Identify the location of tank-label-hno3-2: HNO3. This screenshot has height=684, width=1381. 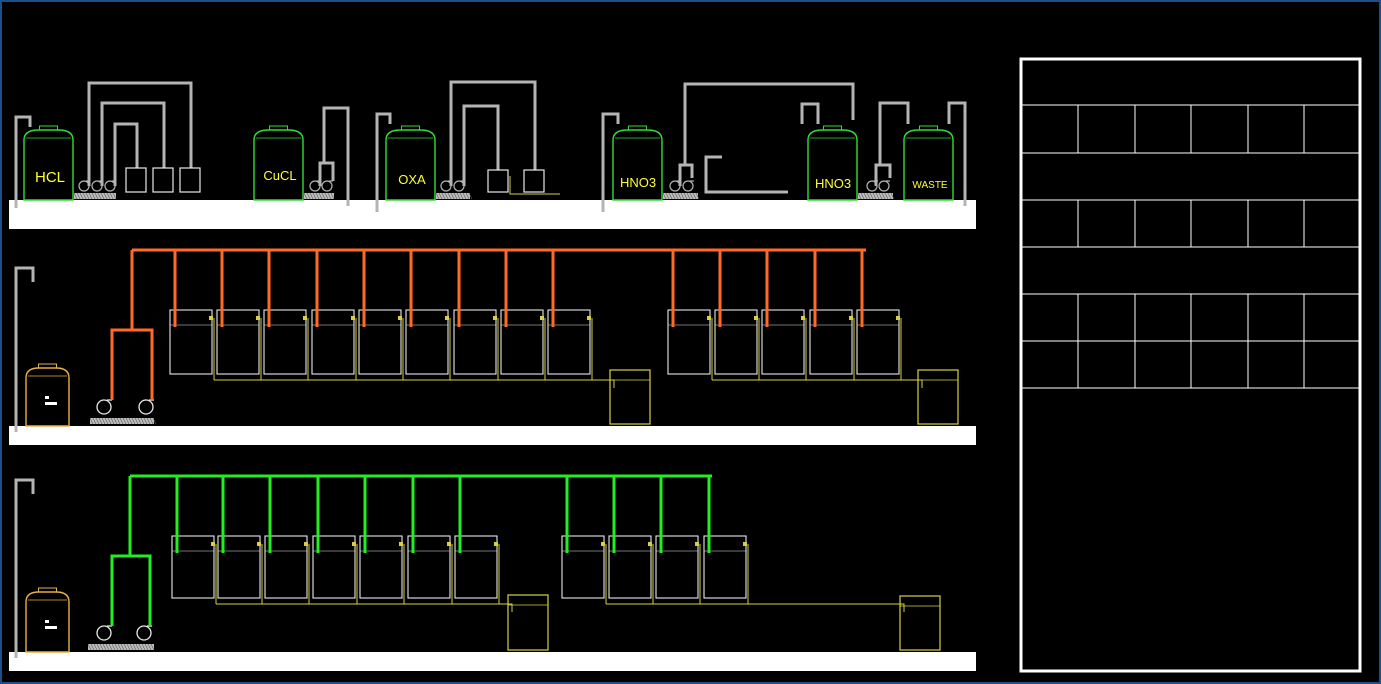
(833, 183).